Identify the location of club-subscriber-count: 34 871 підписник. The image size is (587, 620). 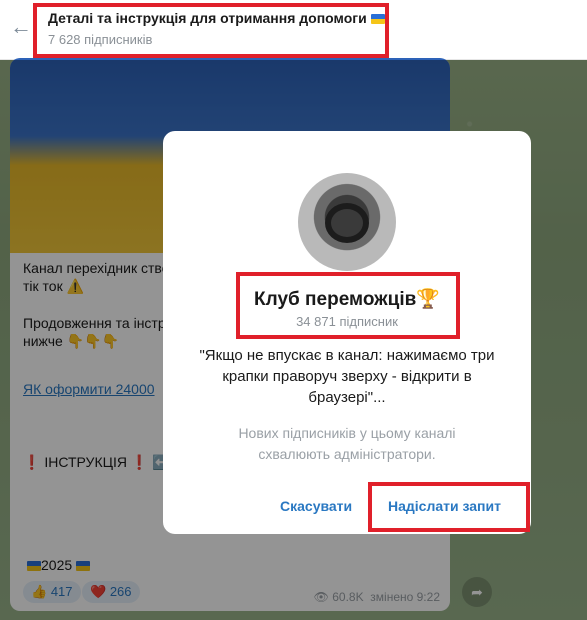
(347, 321).